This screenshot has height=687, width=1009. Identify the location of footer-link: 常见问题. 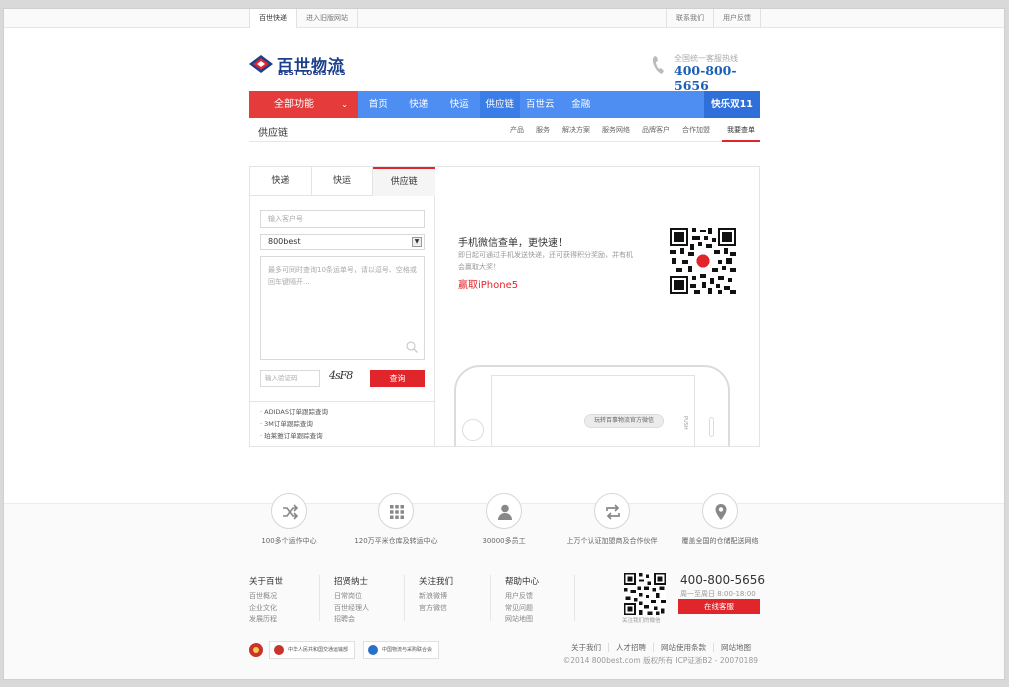
(522, 609).